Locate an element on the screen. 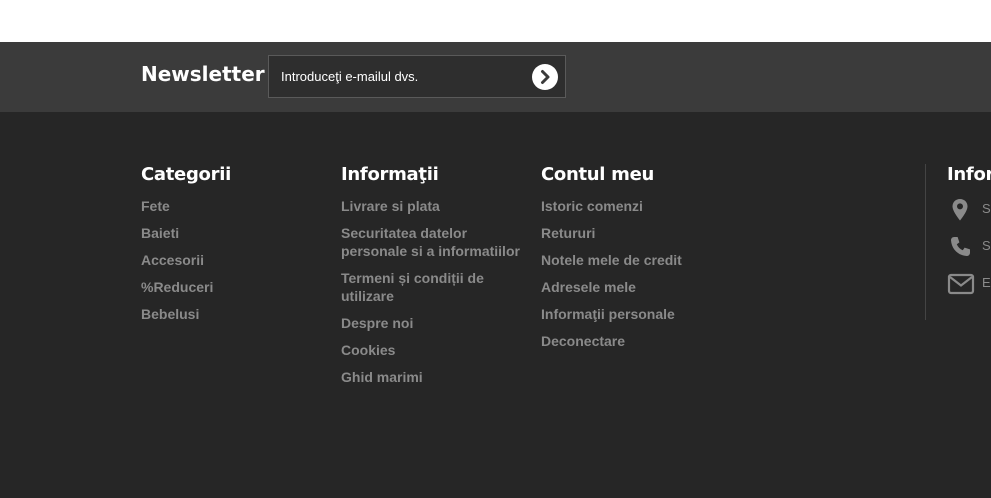 This screenshot has height=498, width=991. footer-link-fete: Fete is located at coordinates (155, 206).